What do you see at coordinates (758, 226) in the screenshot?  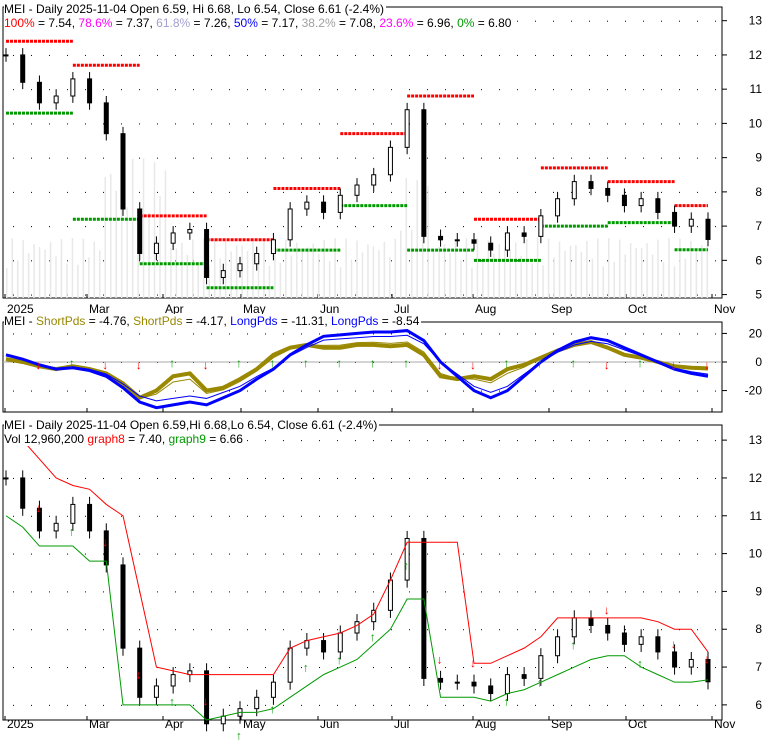 I see `y-tick-label: 7` at bounding box center [758, 226].